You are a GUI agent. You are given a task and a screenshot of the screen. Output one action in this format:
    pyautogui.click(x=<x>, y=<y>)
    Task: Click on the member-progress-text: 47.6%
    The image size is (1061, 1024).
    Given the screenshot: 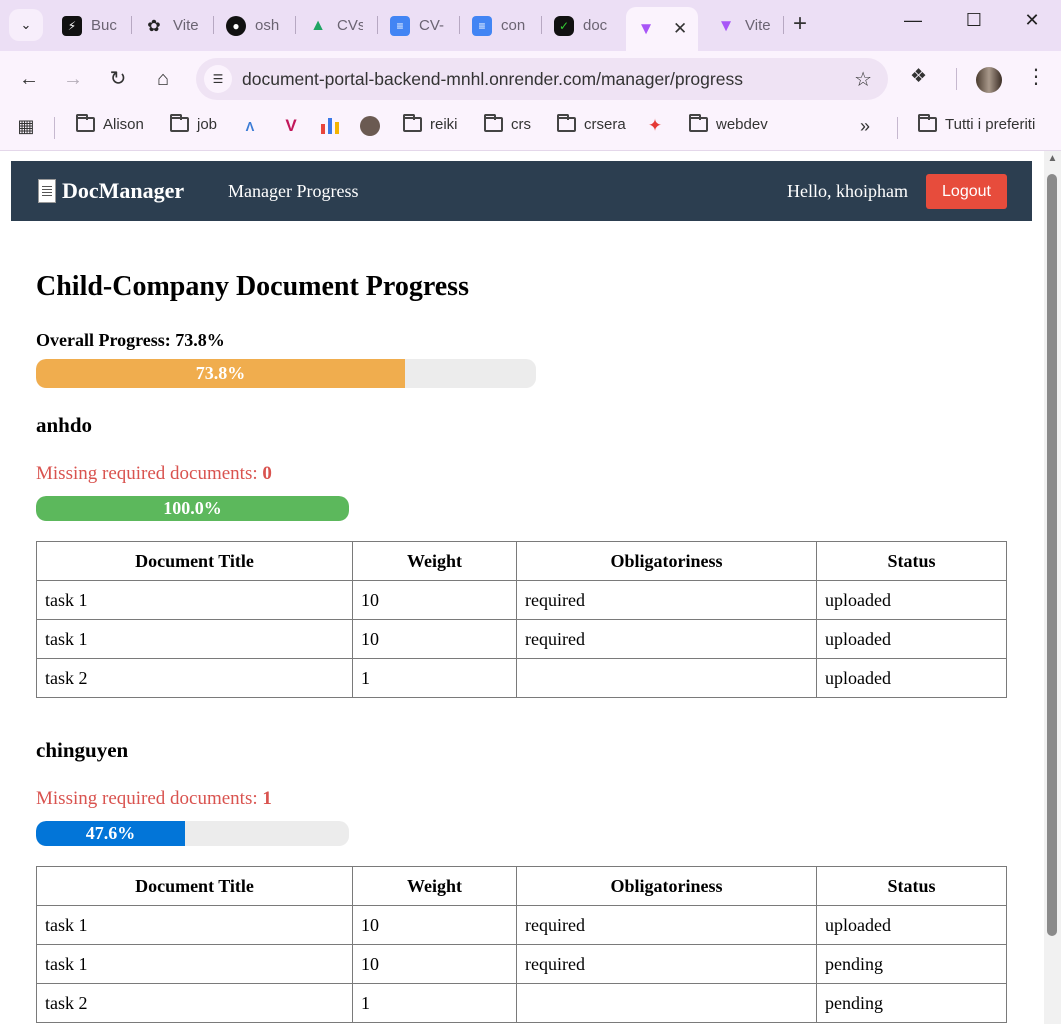 What is the action you would take?
    pyautogui.click(x=110, y=833)
    